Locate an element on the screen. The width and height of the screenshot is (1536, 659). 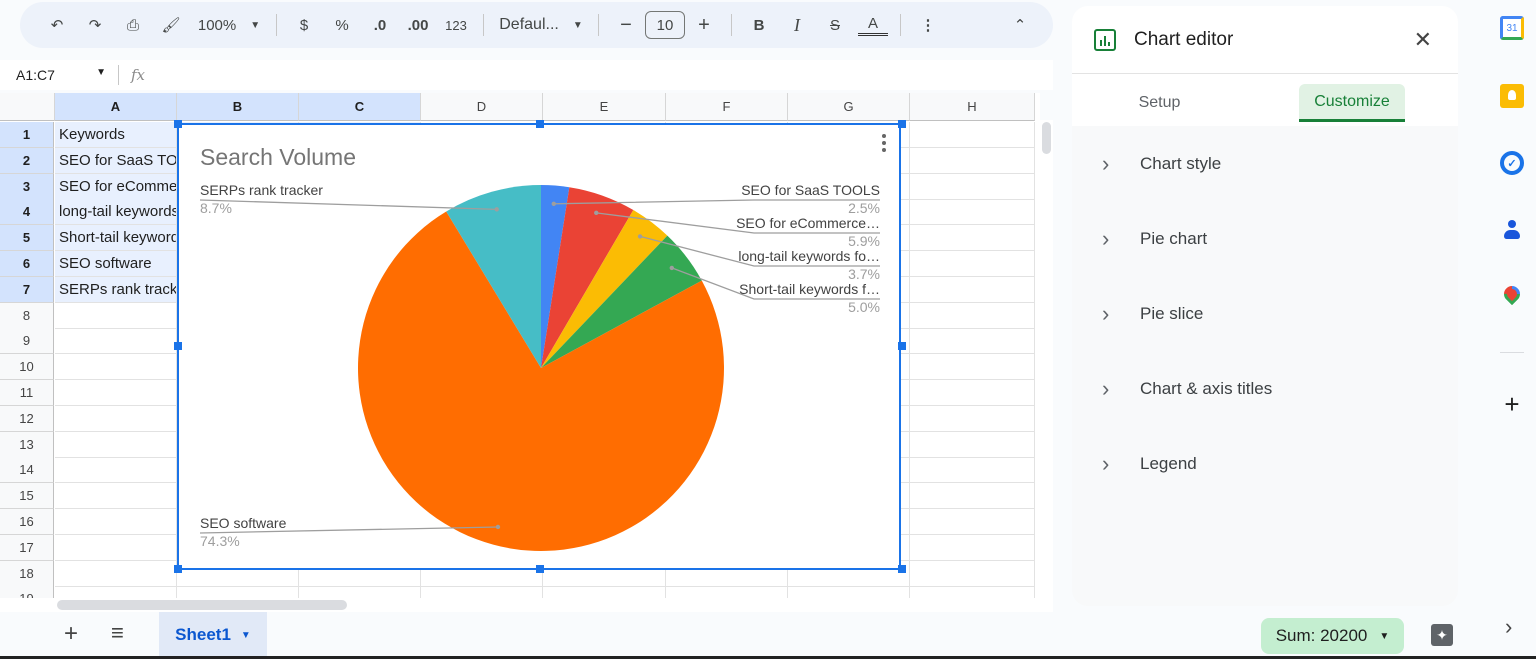
add-sheet-icon: + is located at coordinates (71, 634).